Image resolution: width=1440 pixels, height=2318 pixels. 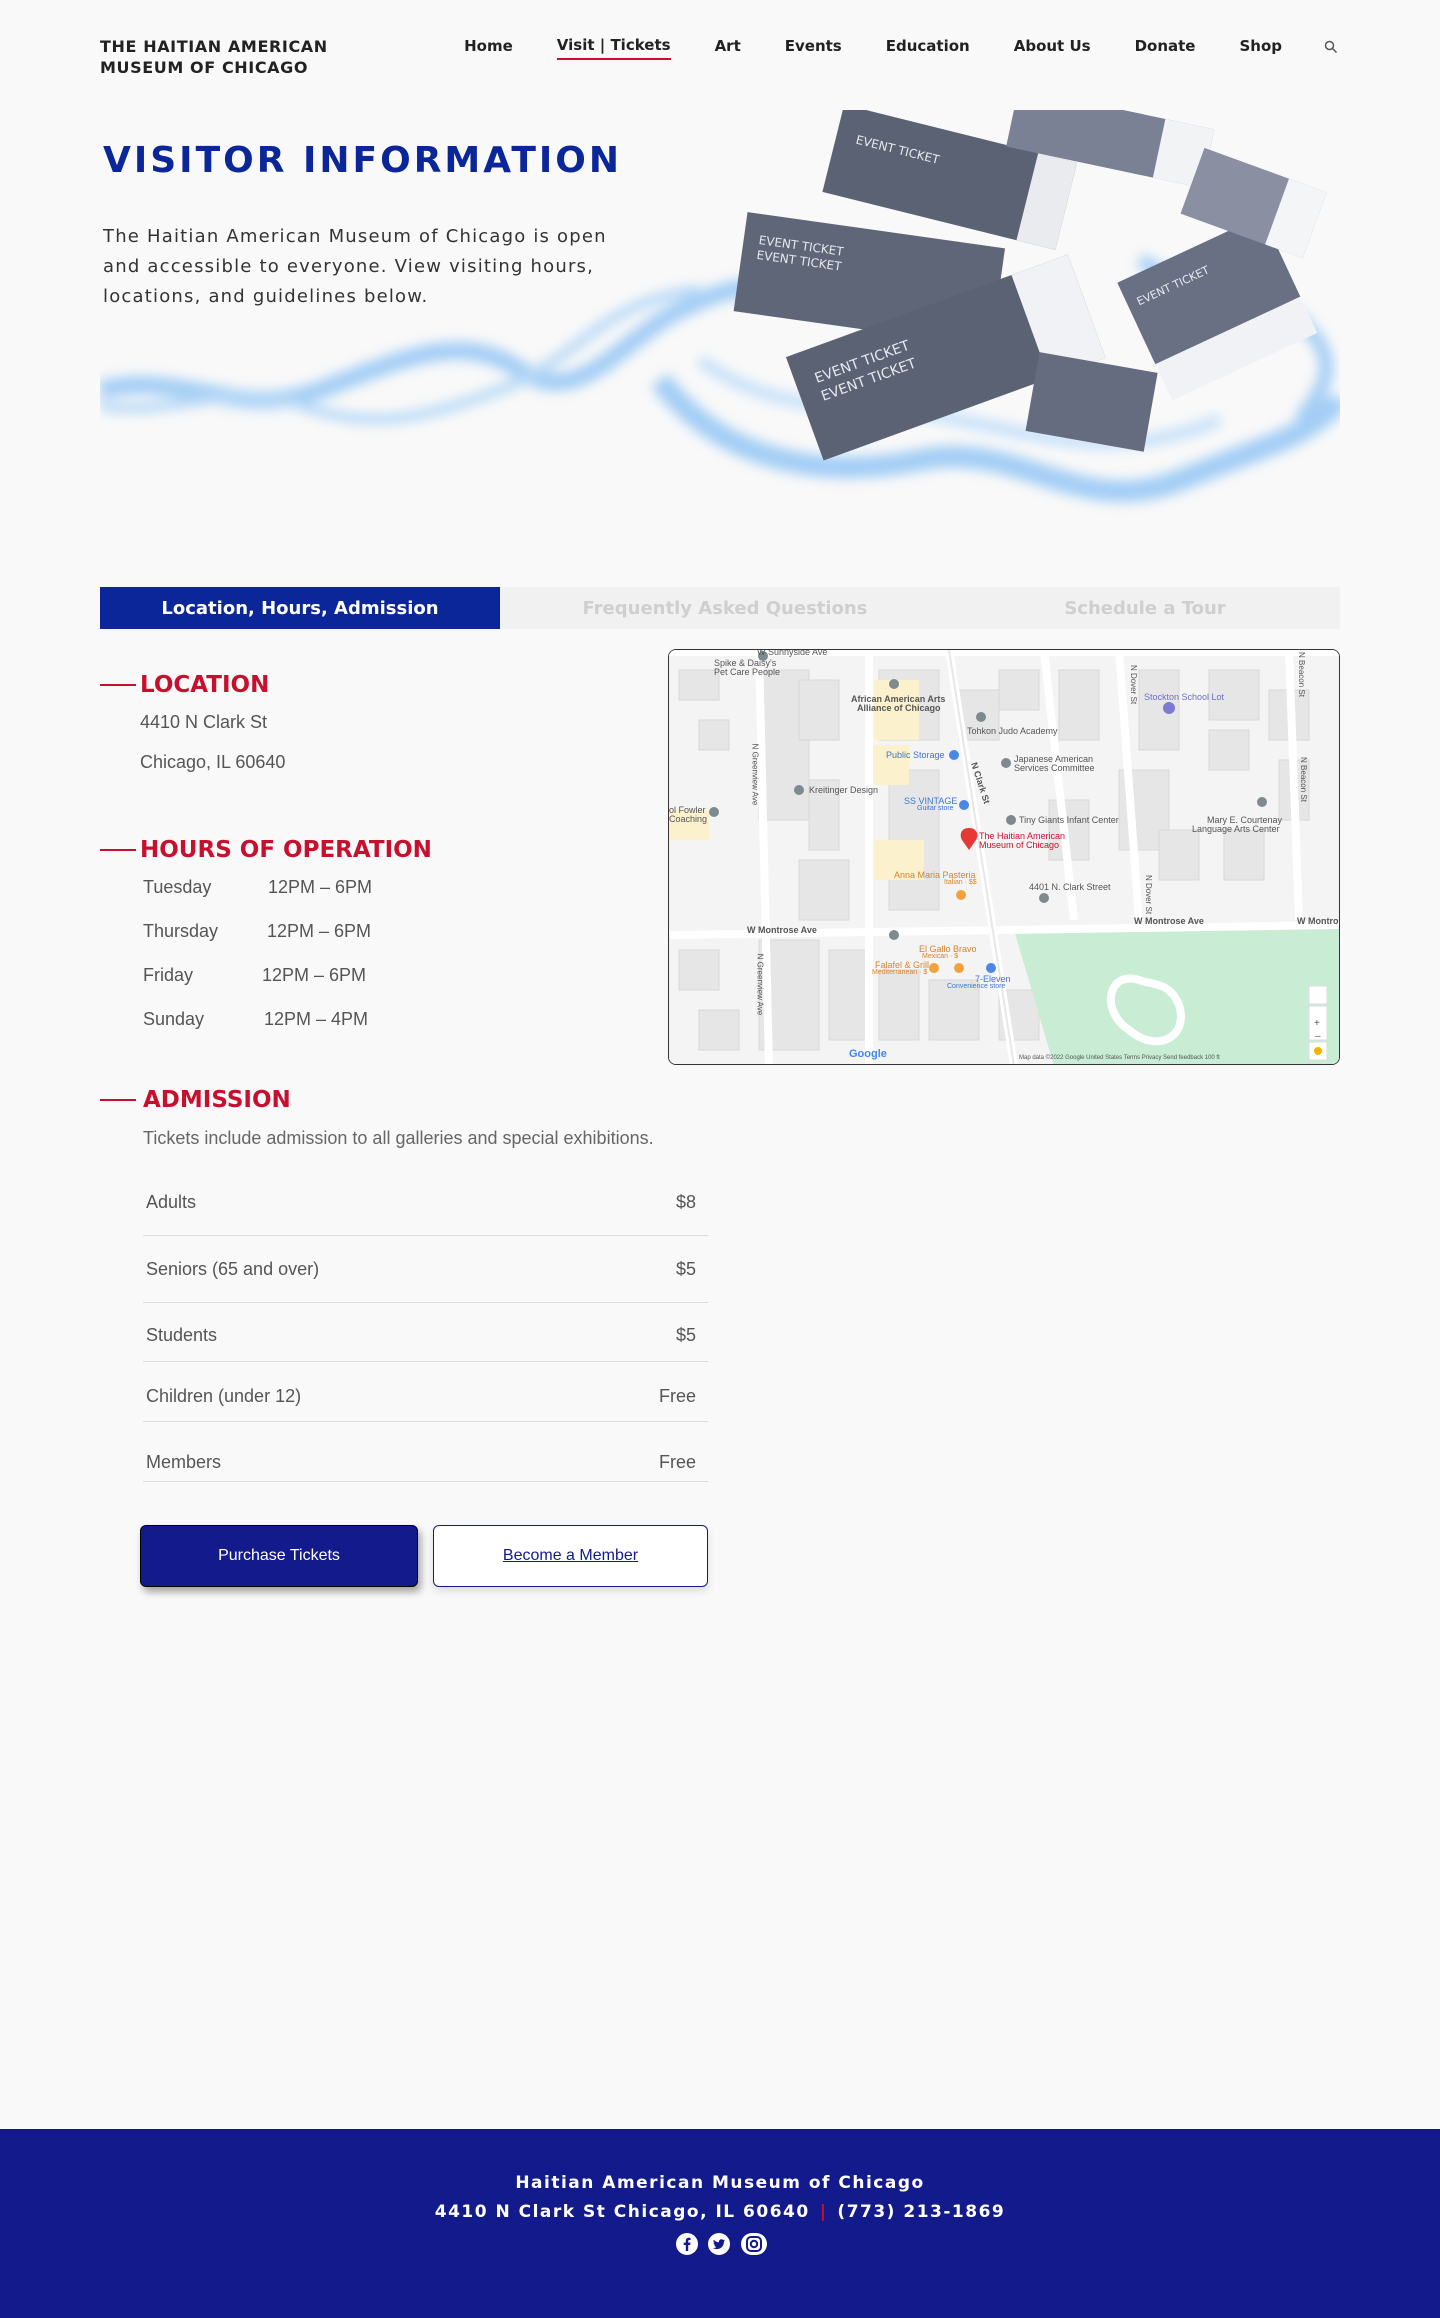 What do you see at coordinates (1019, 845) in the screenshot?
I see `map-museum-label: Museum of Chicago` at bounding box center [1019, 845].